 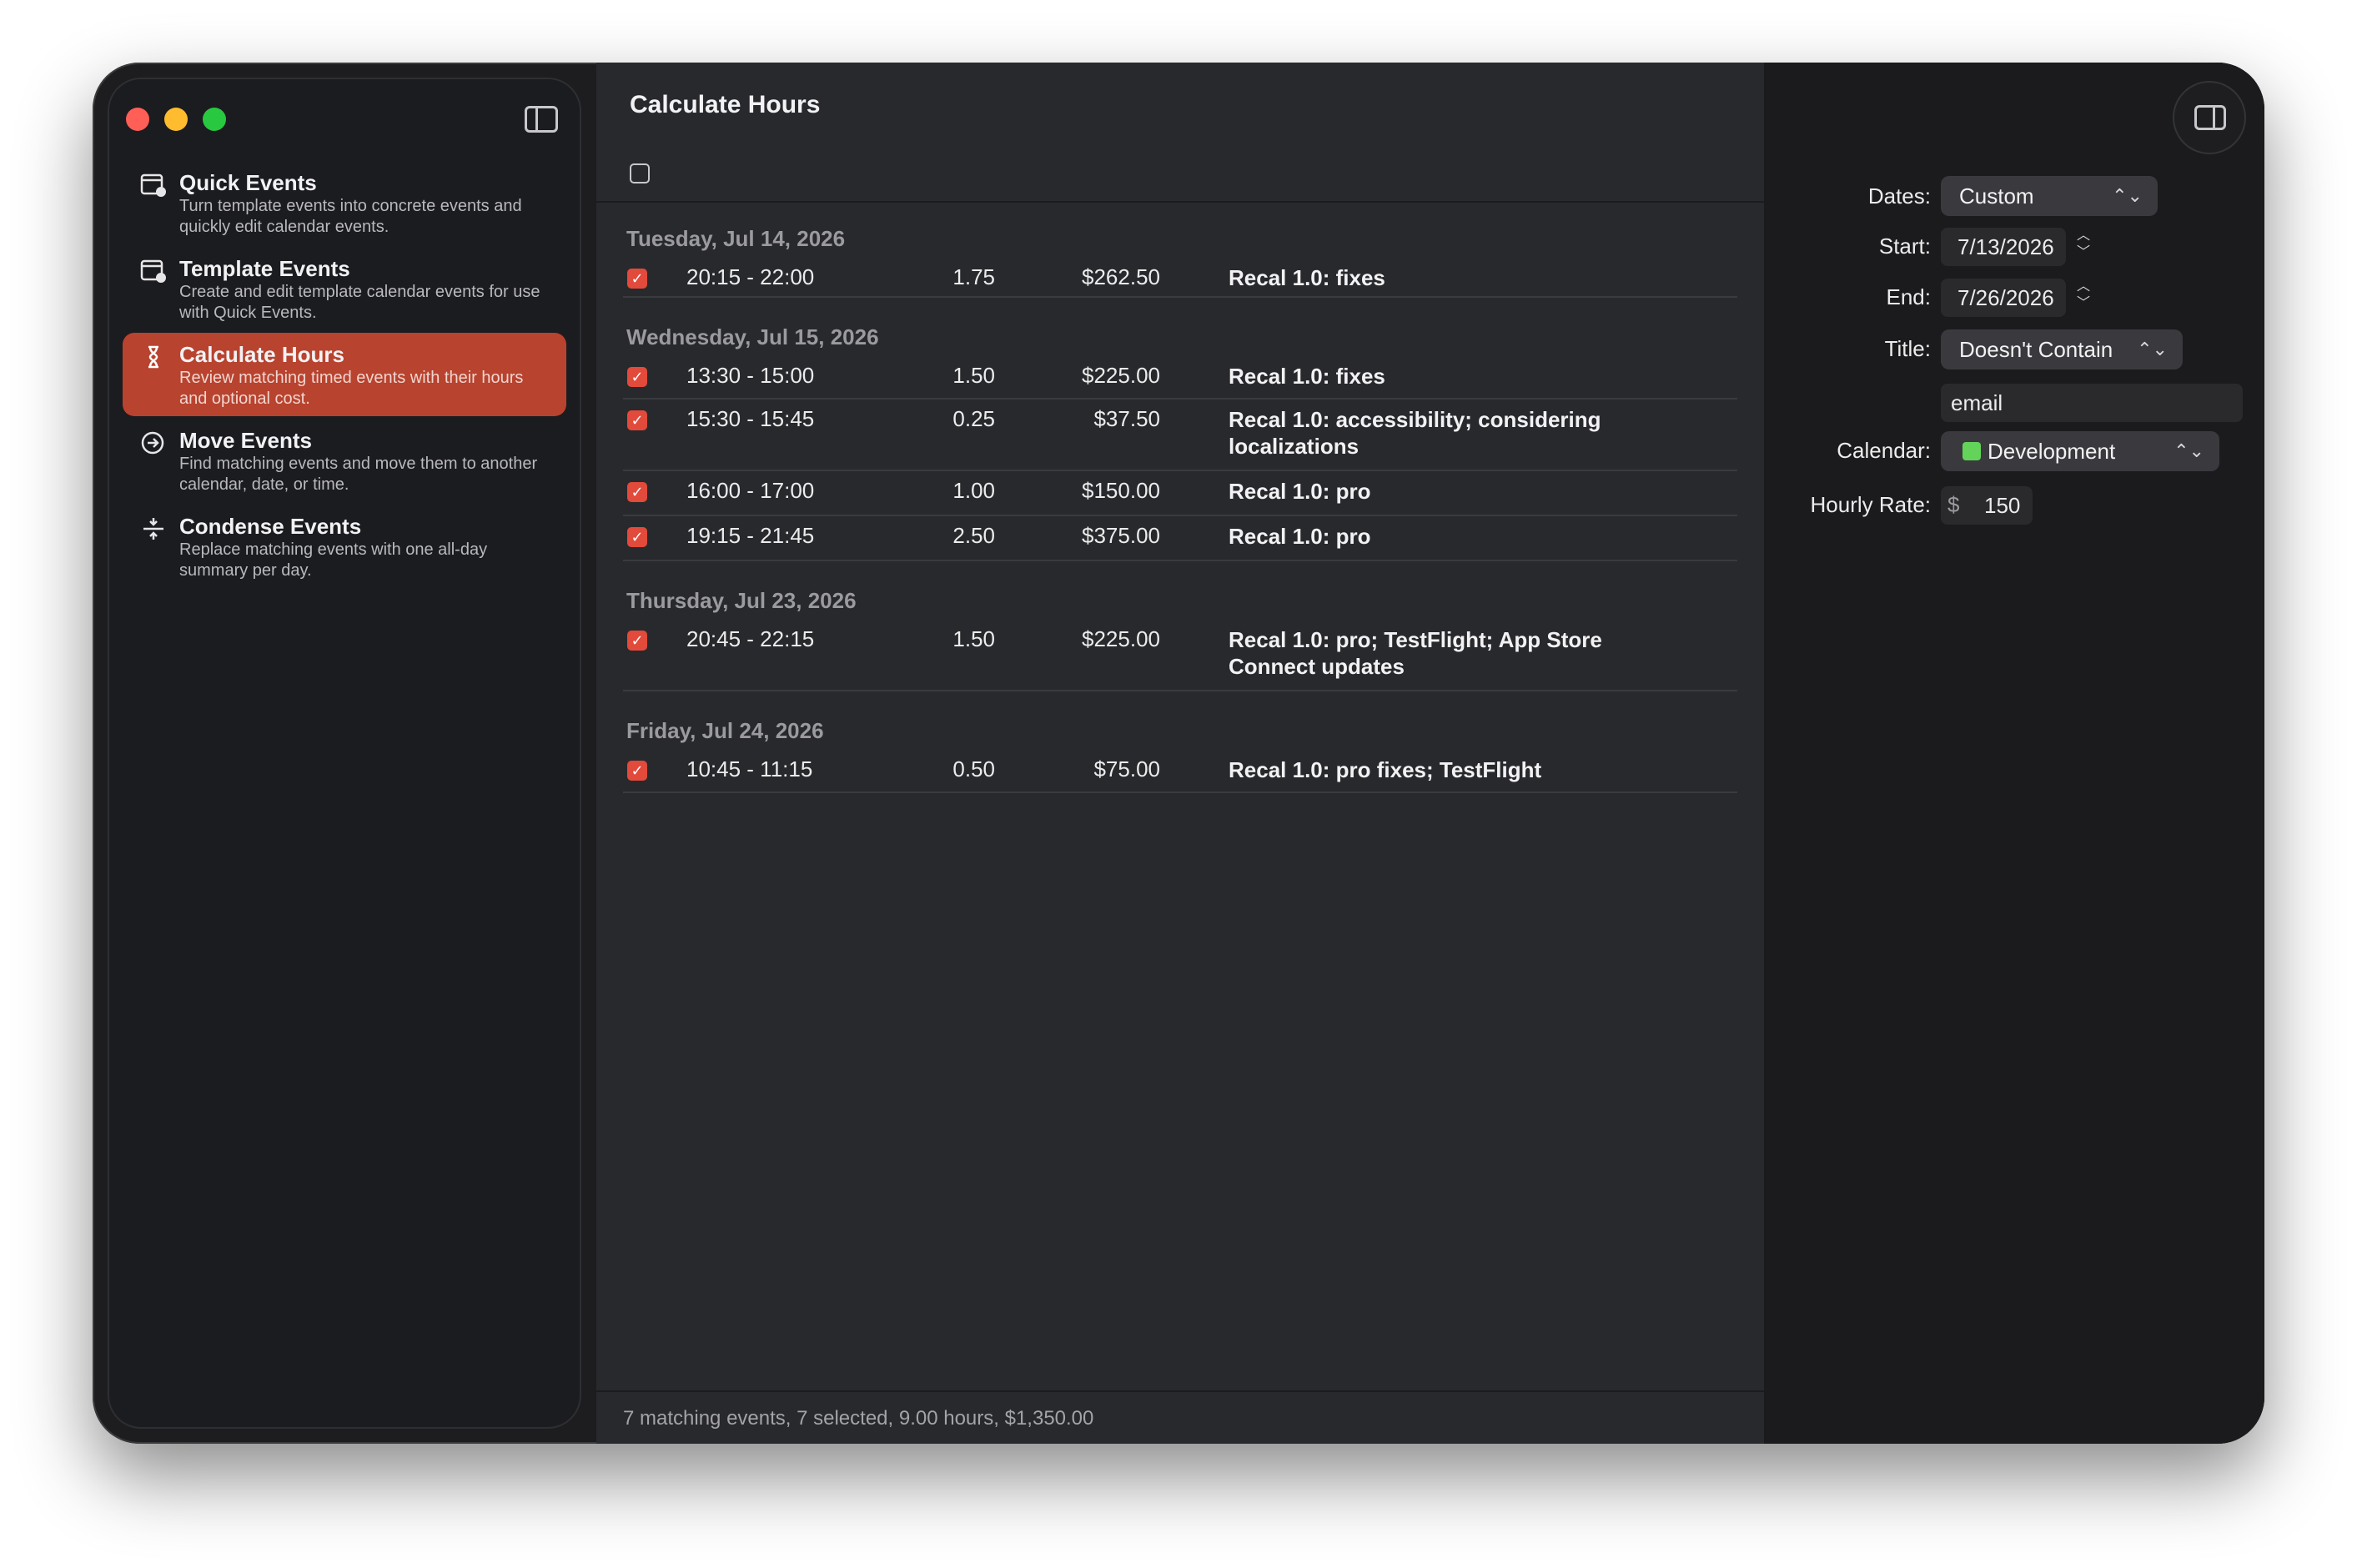 What do you see at coordinates (2080, 451) in the screenshot?
I see `calendar-popup: Development ⌃⌄` at bounding box center [2080, 451].